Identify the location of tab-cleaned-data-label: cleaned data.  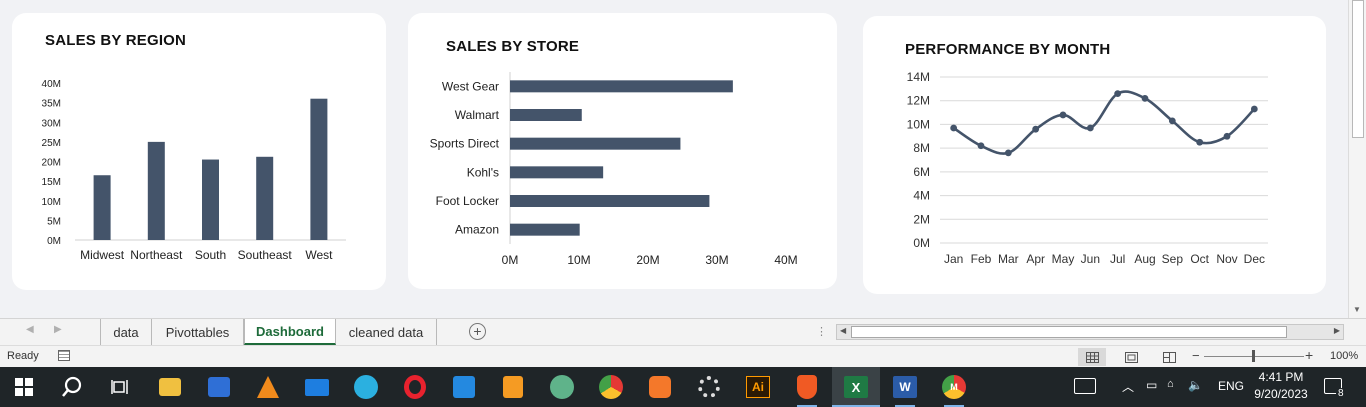
(386, 332).